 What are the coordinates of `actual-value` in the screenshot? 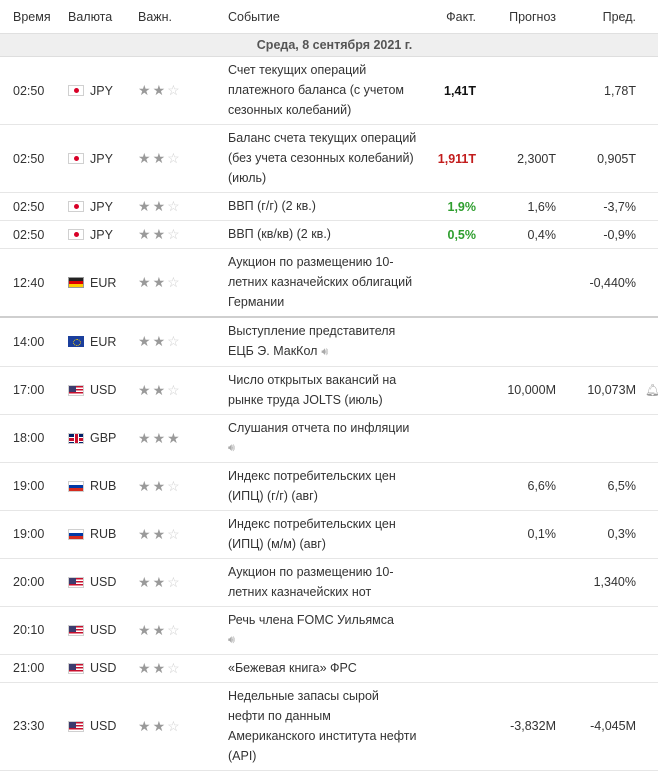 It's located at (447, 582).